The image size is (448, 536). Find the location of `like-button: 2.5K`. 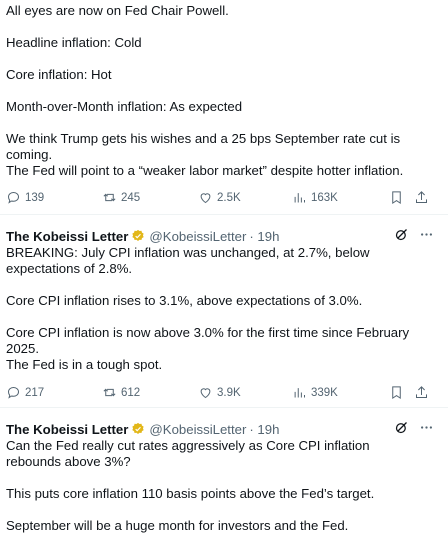

like-button: 2.5K is located at coordinates (219, 197).